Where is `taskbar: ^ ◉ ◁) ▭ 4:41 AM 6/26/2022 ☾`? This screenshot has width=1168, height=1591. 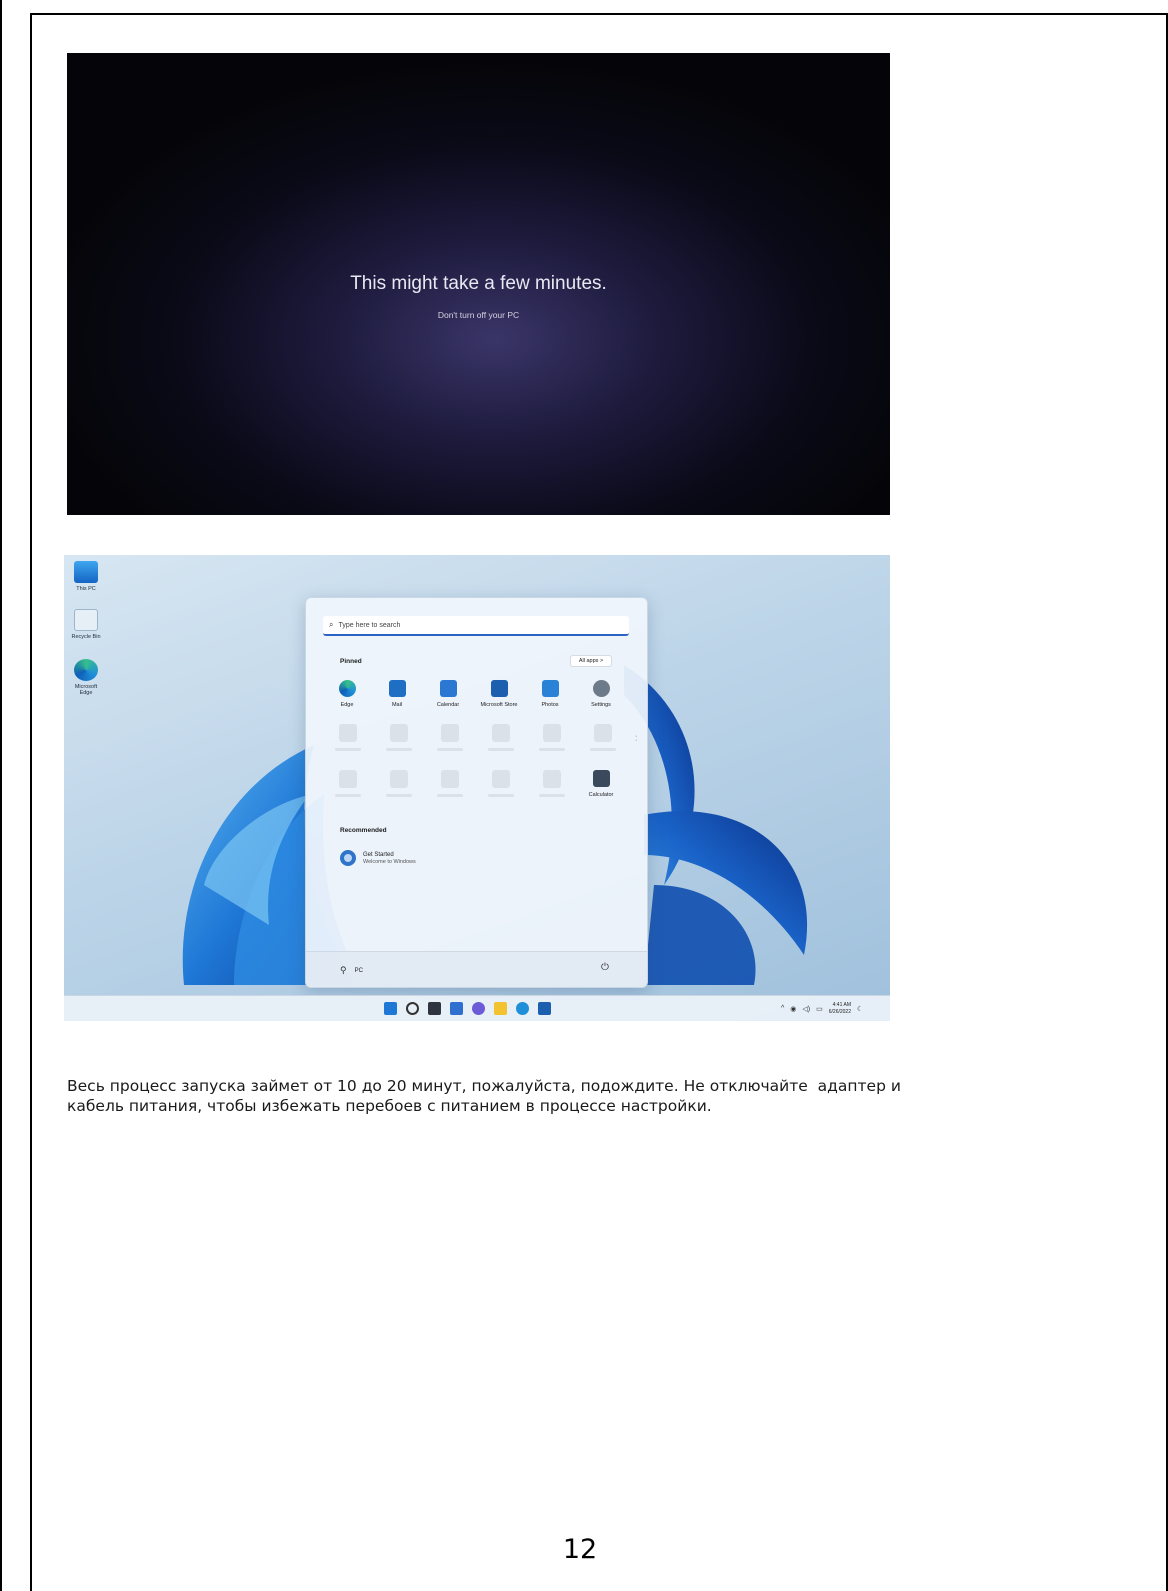 taskbar: ^ ◉ ◁) ▭ 4:41 AM 6/26/2022 ☾ is located at coordinates (477, 1008).